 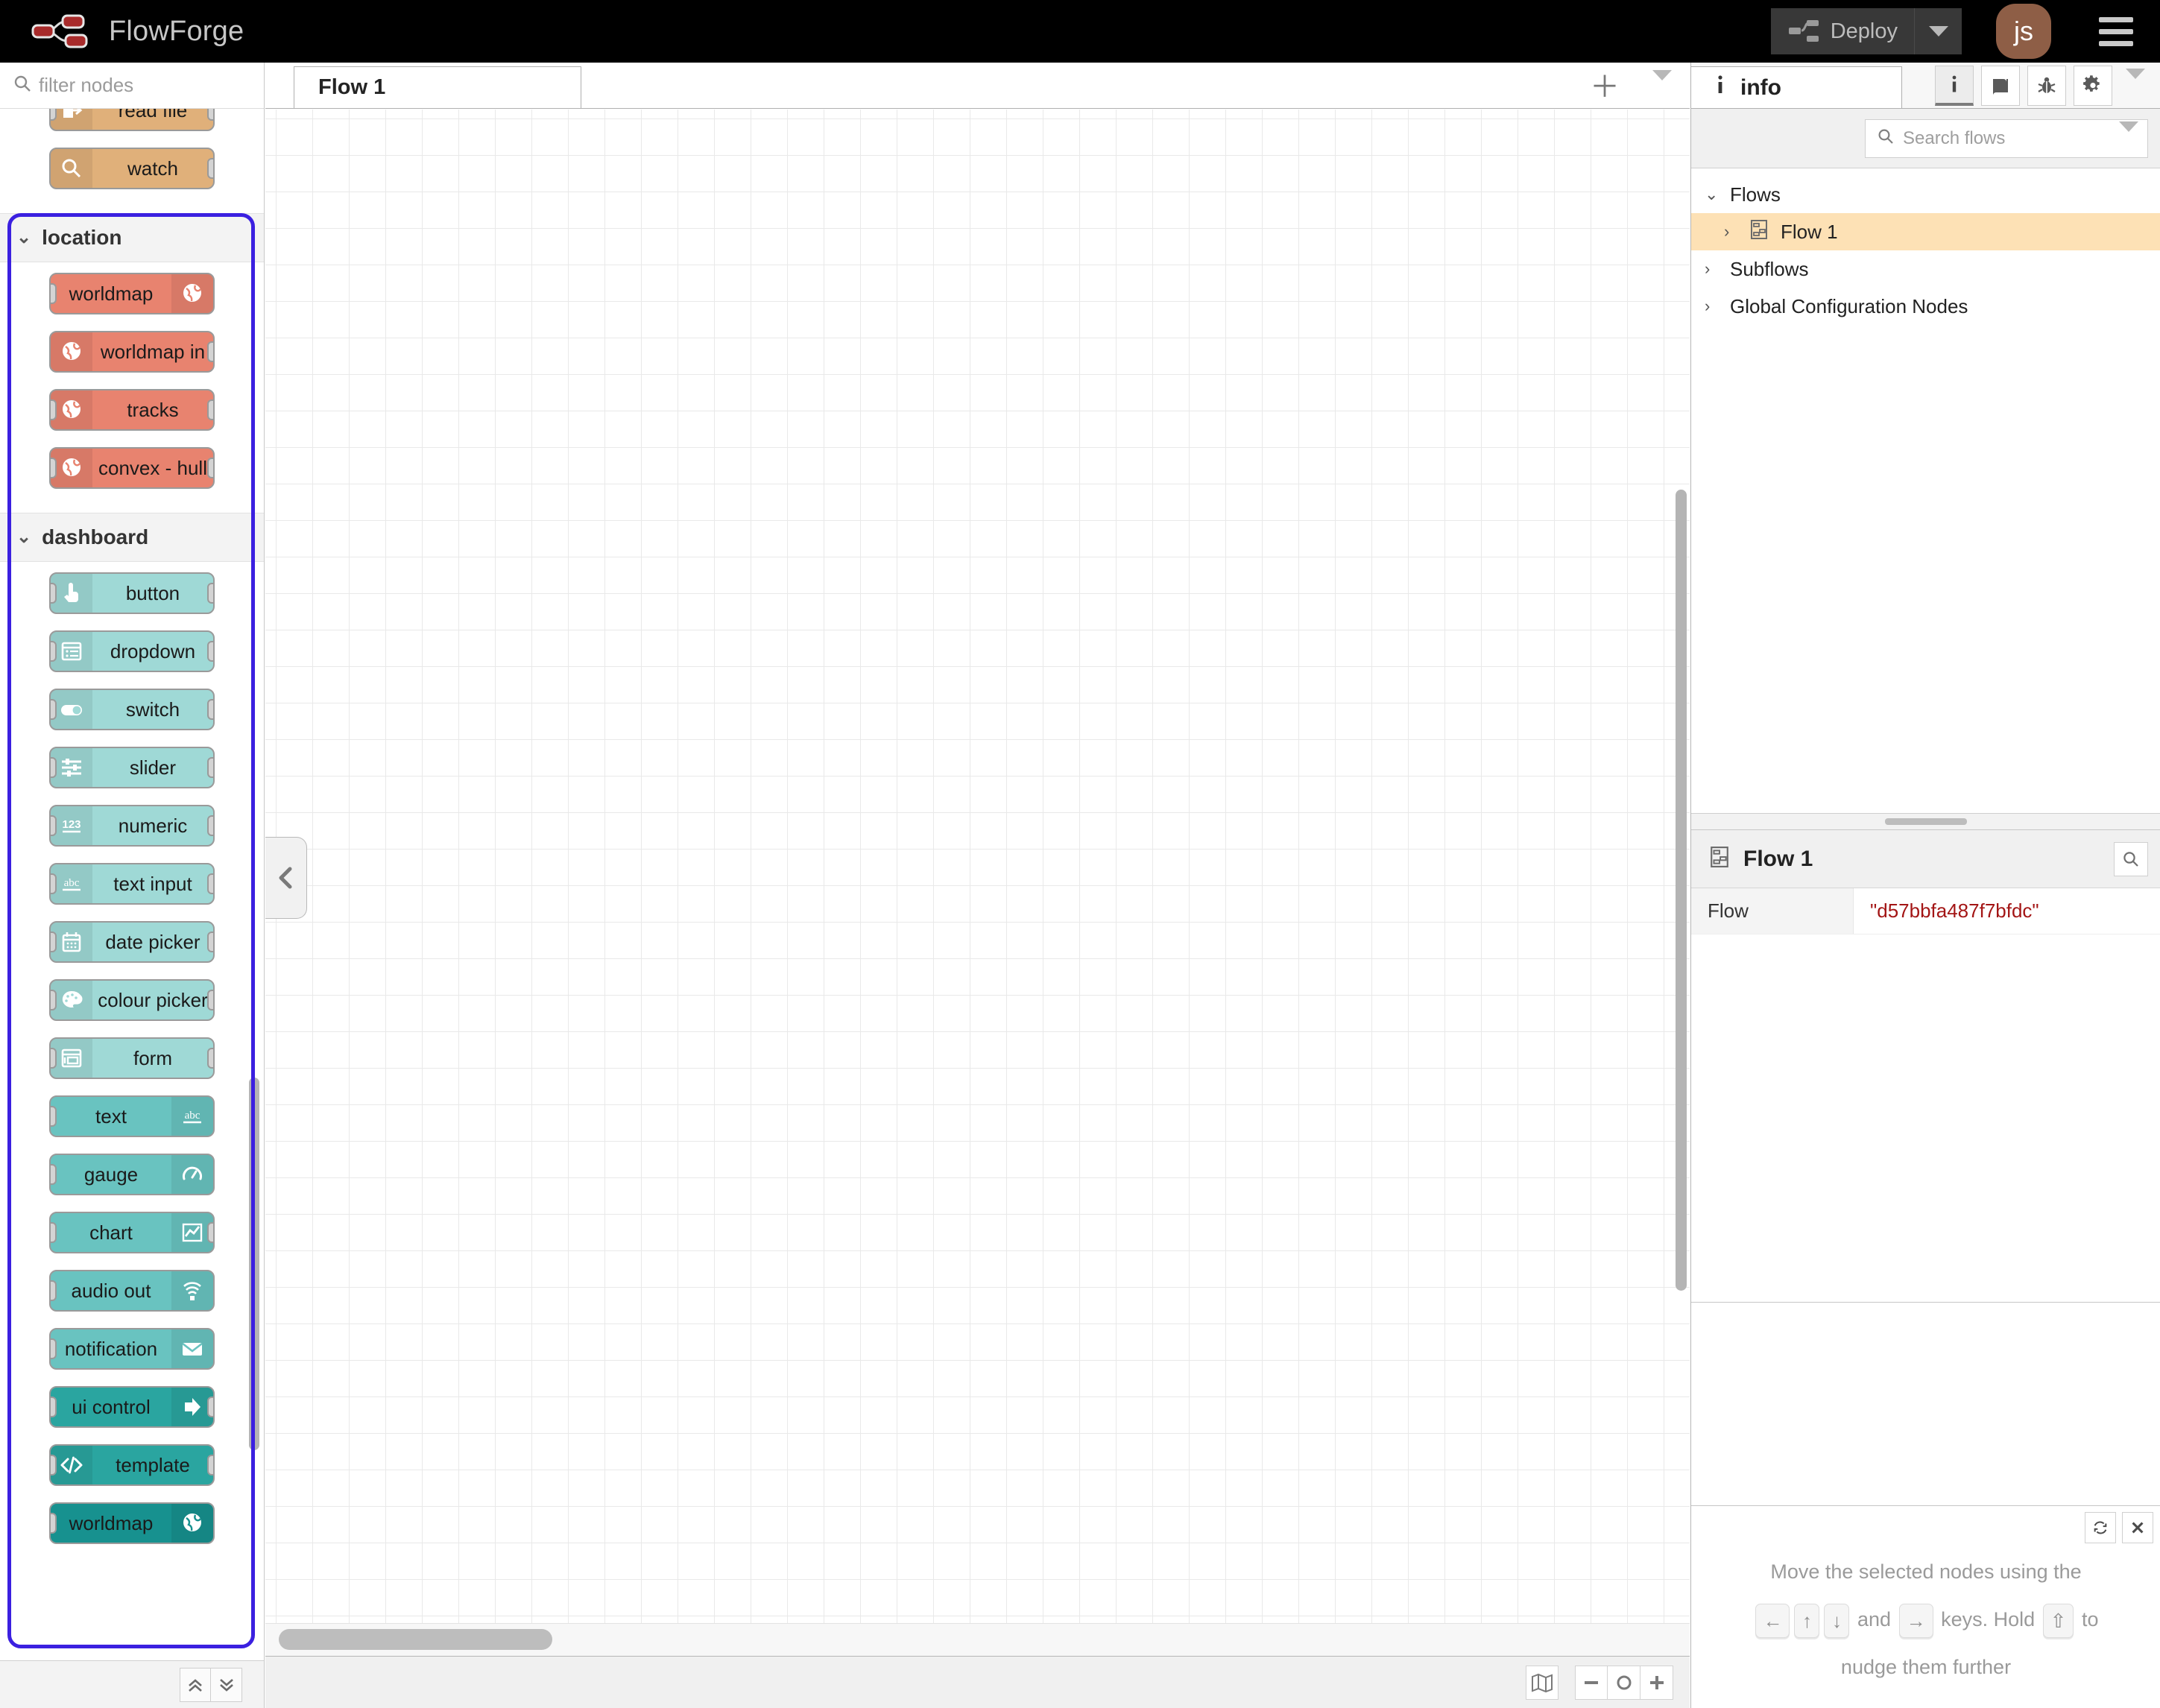 What do you see at coordinates (132, 1000) in the screenshot?
I see `palette-node-colour-picker: colour picker` at bounding box center [132, 1000].